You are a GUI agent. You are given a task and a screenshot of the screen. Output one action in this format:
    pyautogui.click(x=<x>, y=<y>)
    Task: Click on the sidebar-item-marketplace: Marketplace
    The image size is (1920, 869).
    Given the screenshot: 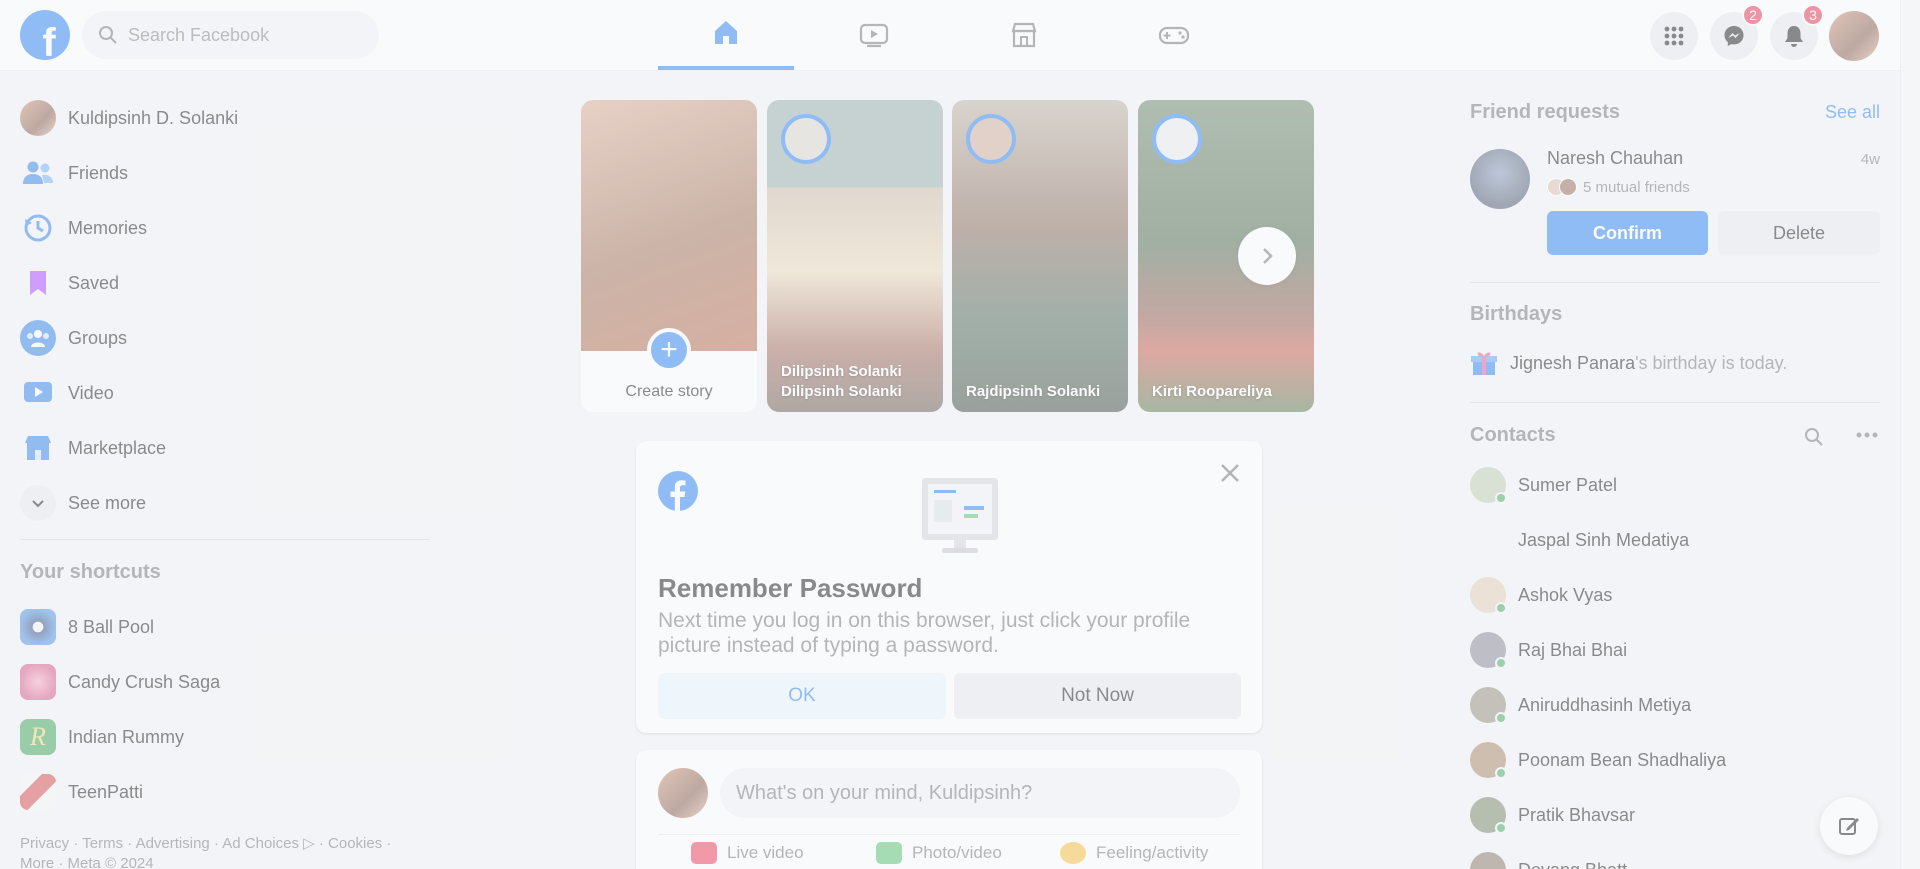 What is the action you would take?
    pyautogui.click(x=93, y=448)
    